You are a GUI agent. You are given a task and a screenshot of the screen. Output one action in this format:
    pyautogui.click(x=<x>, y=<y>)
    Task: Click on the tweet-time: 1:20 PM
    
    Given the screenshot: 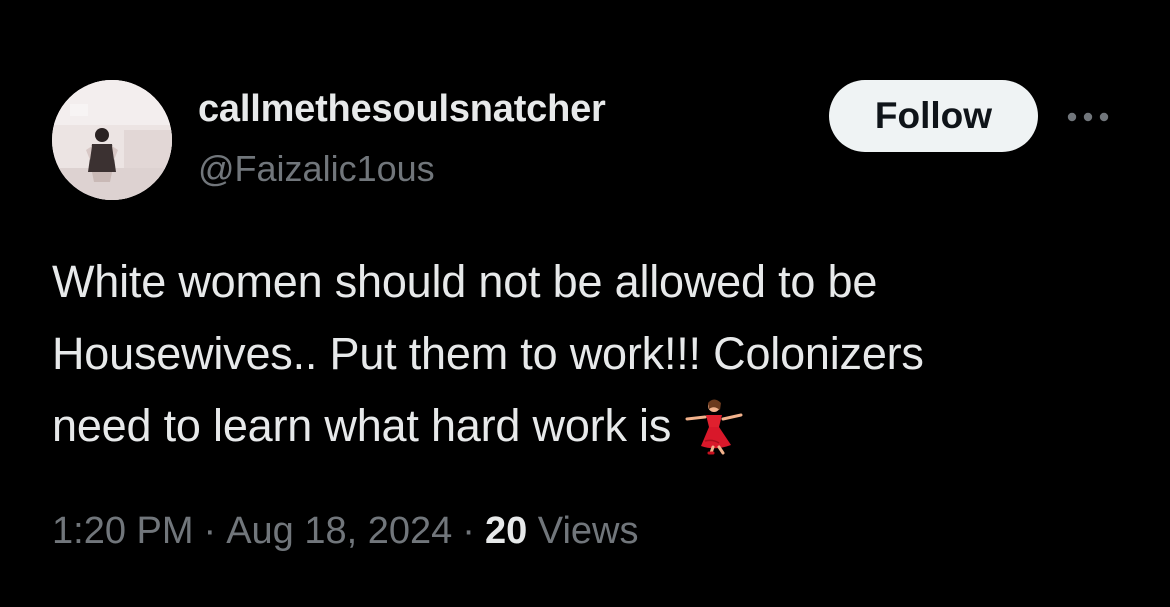 What is the action you would take?
    pyautogui.click(x=123, y=531)
    